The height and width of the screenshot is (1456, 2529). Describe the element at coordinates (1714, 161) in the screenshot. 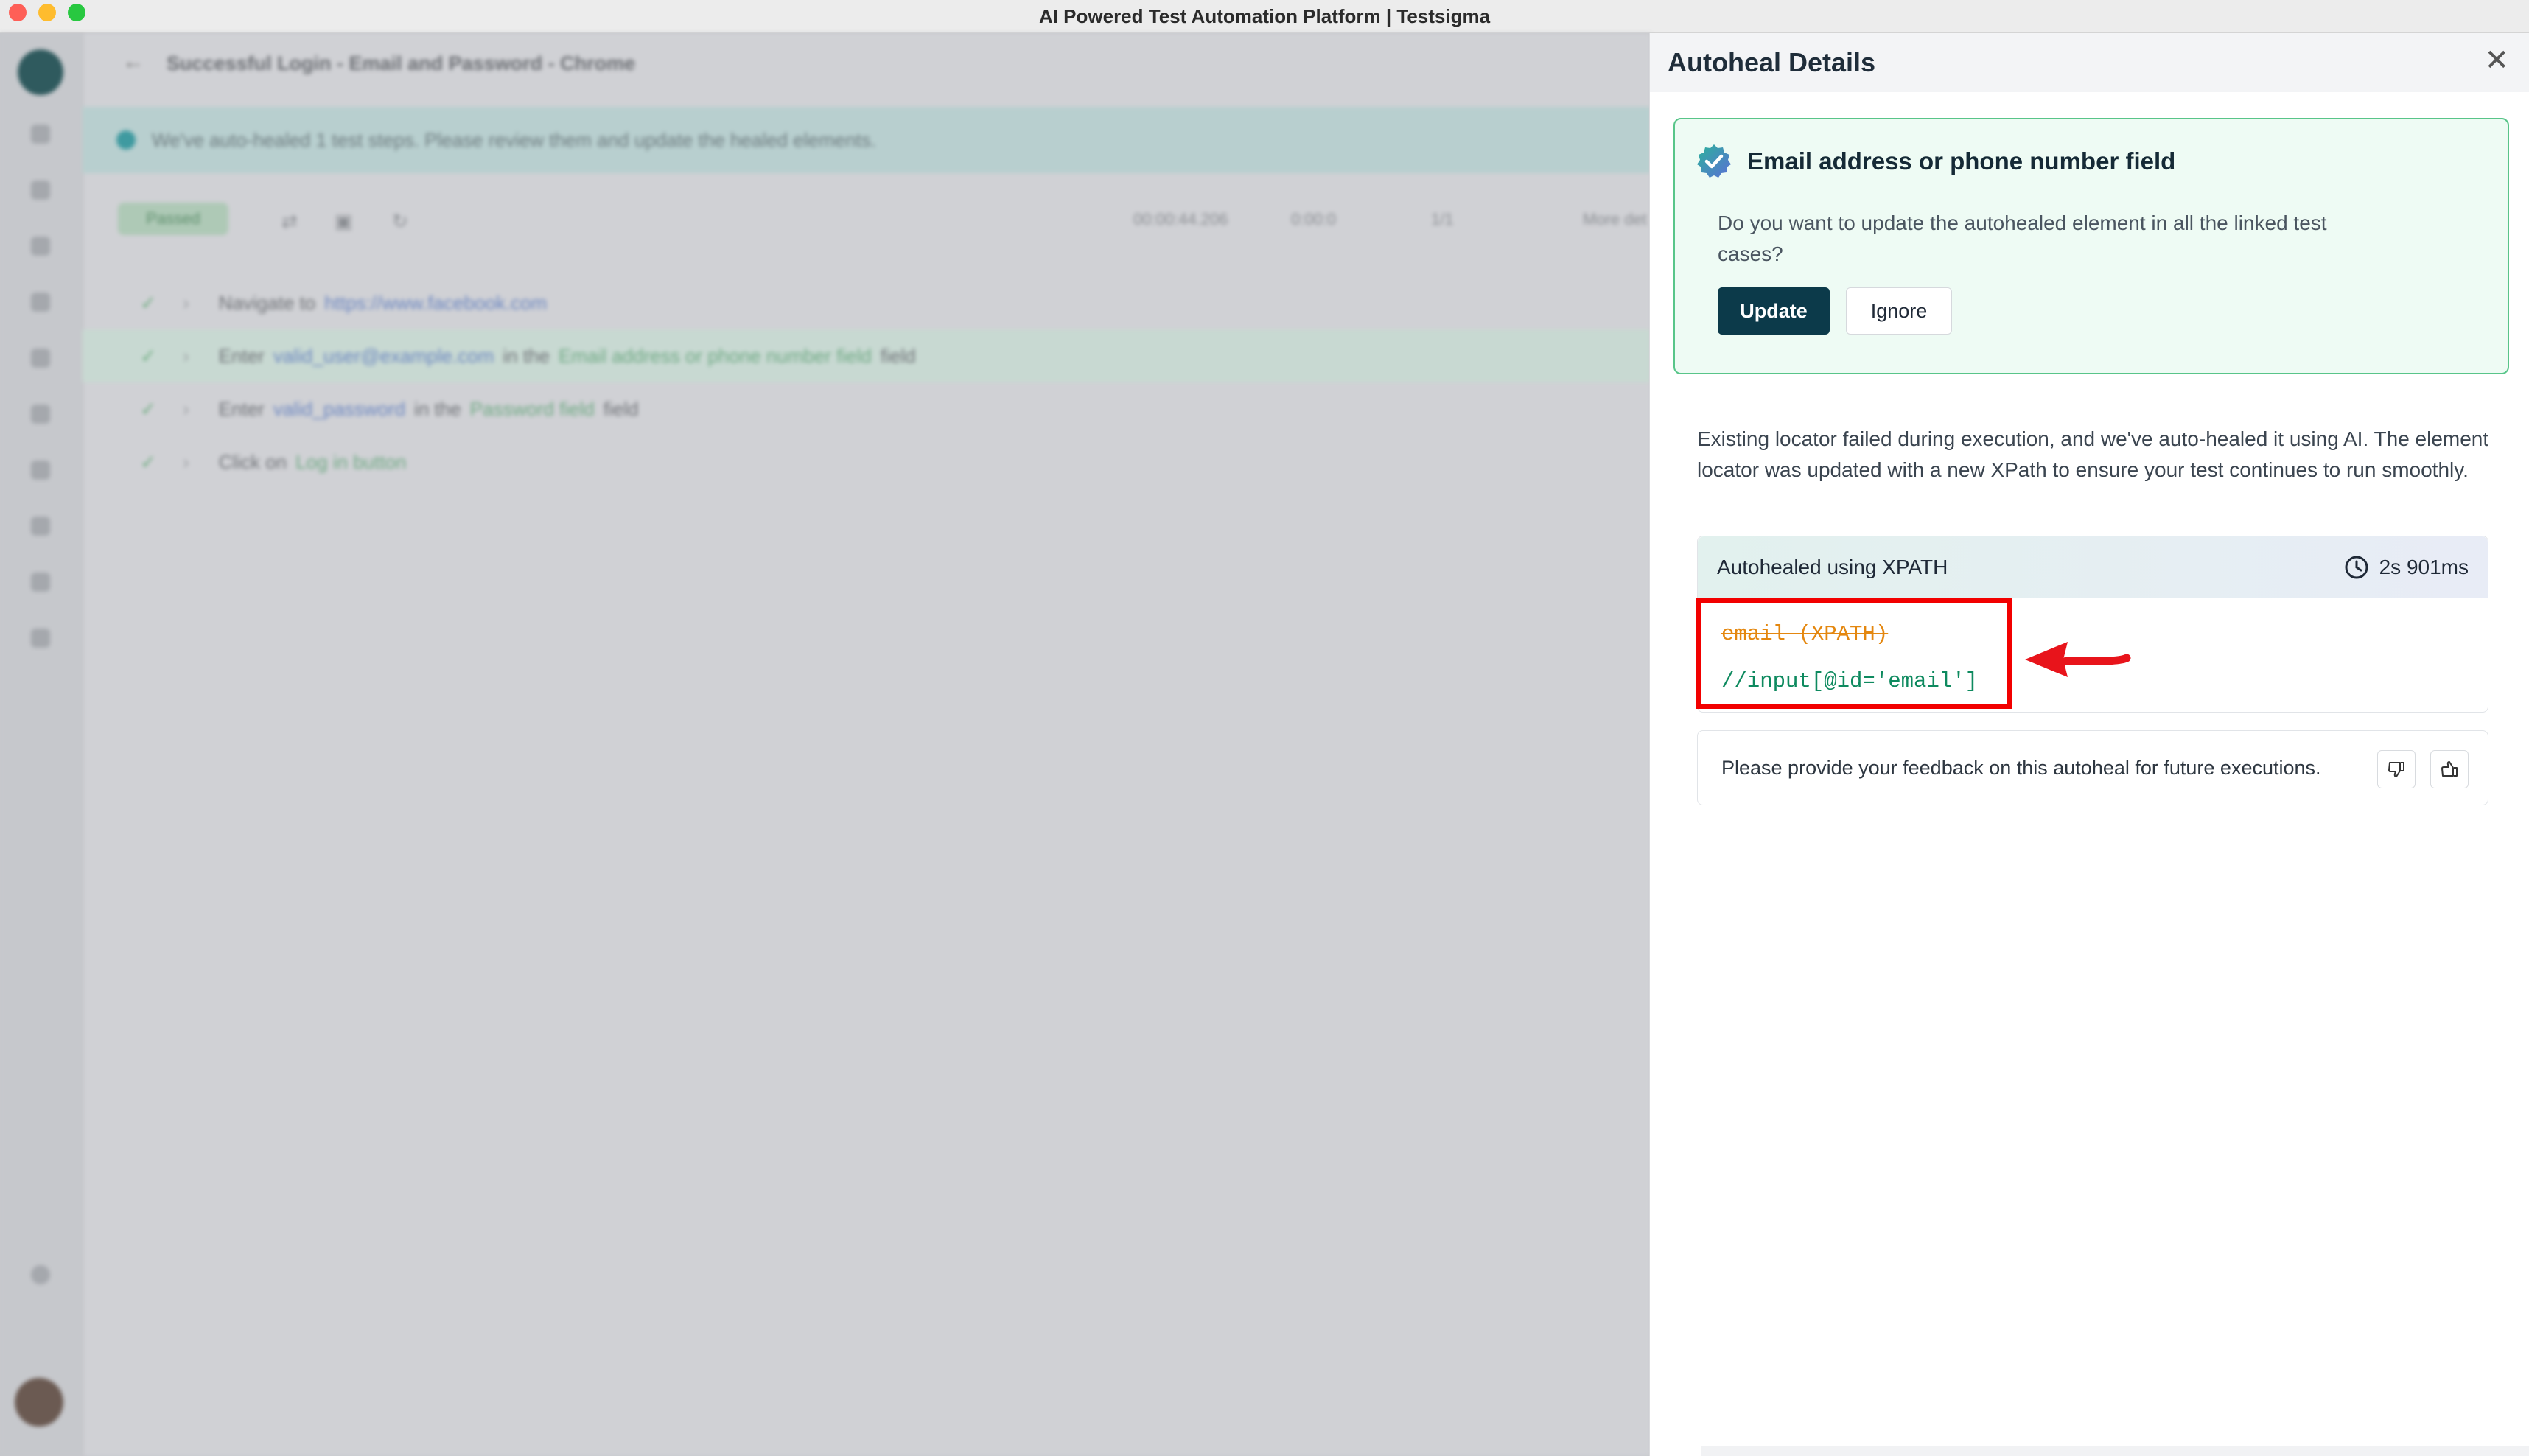

I see `verified-badge-icon` at that location.